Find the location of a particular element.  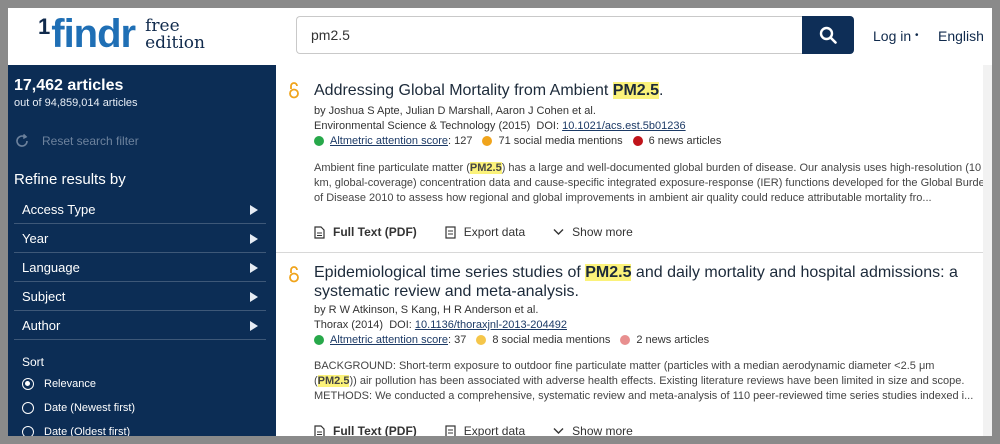

filter-access-type: Access Type is located at coordinates (140, 210).